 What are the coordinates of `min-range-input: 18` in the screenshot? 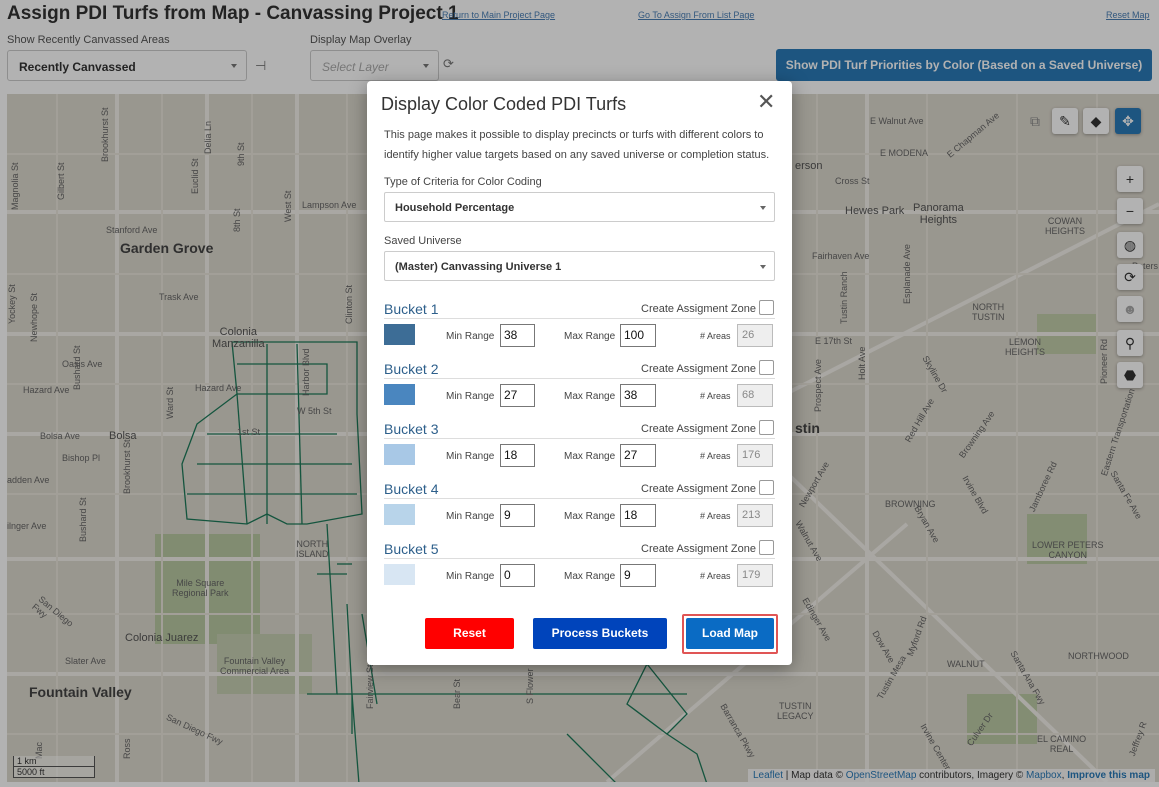 It's located at (517, 455).